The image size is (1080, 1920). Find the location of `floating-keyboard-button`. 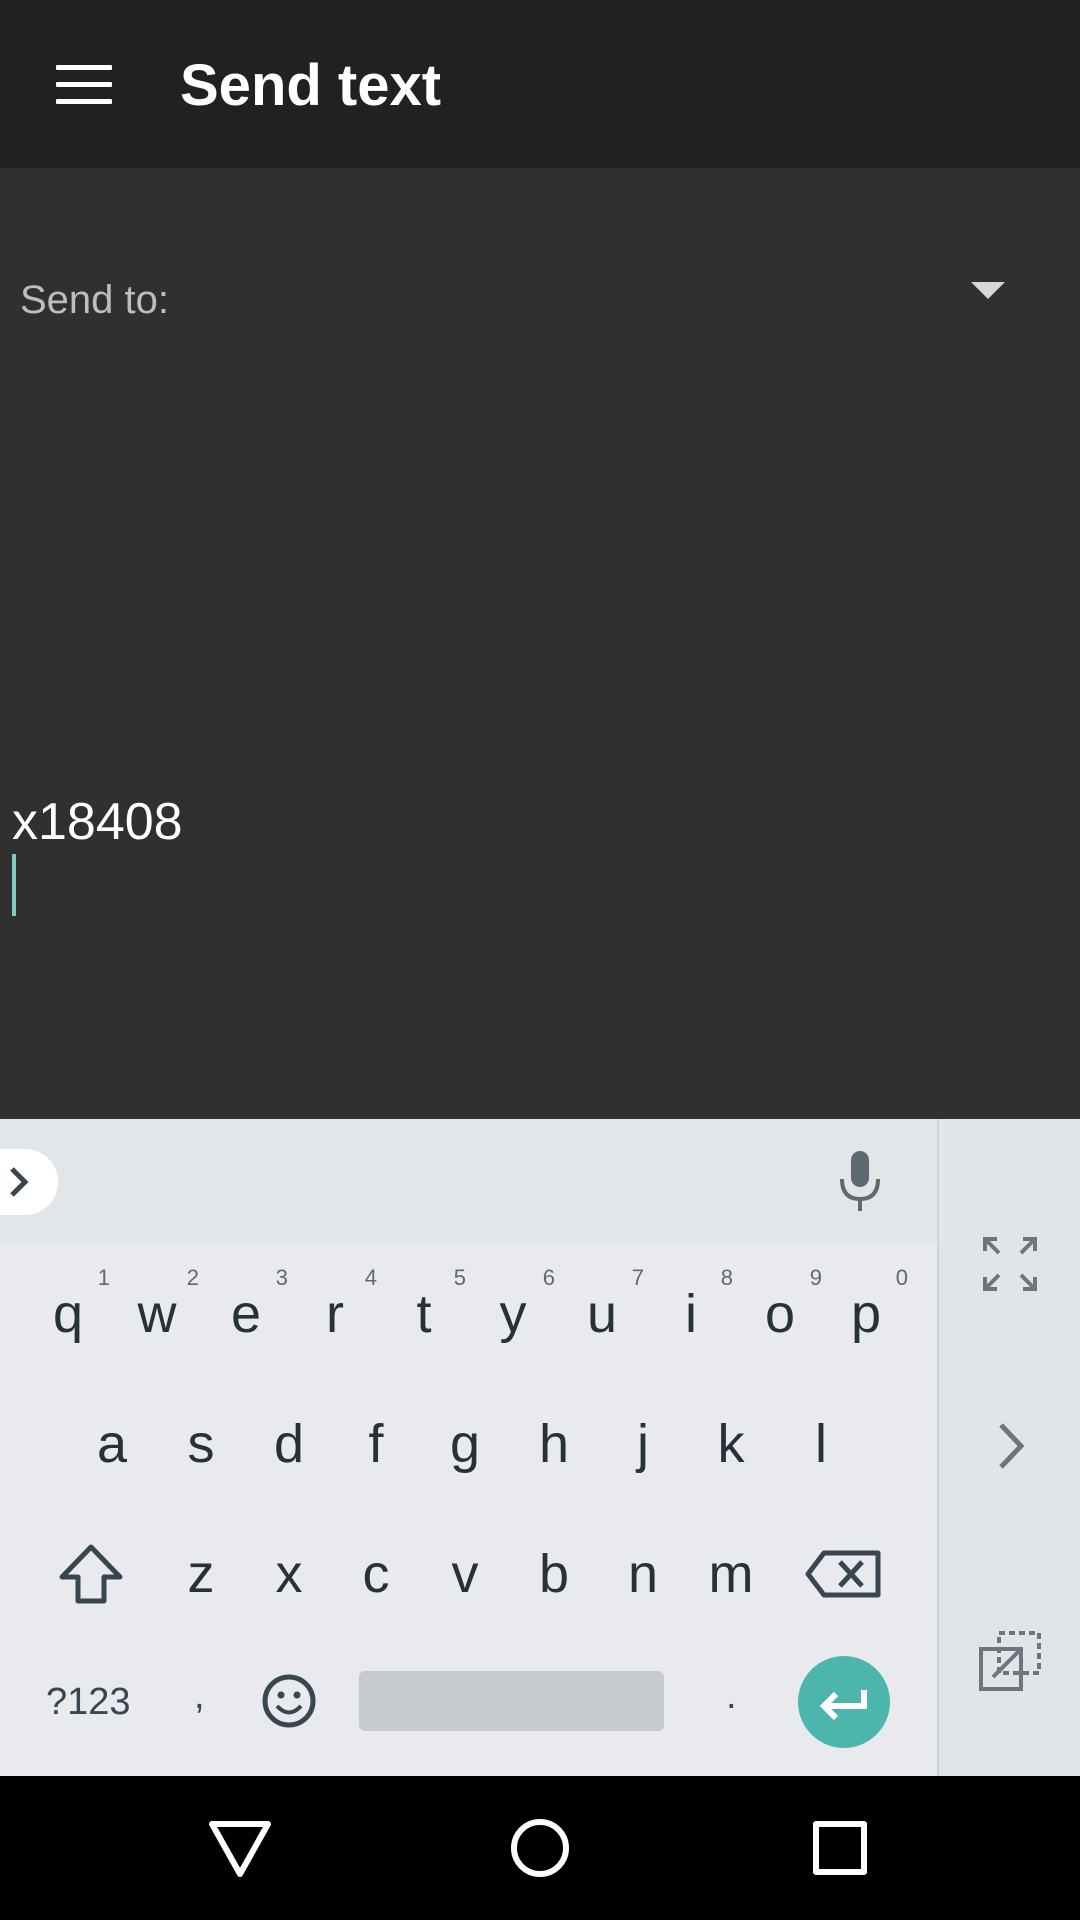

floating-keyboard-button is located at coordinates (1010, 1664).